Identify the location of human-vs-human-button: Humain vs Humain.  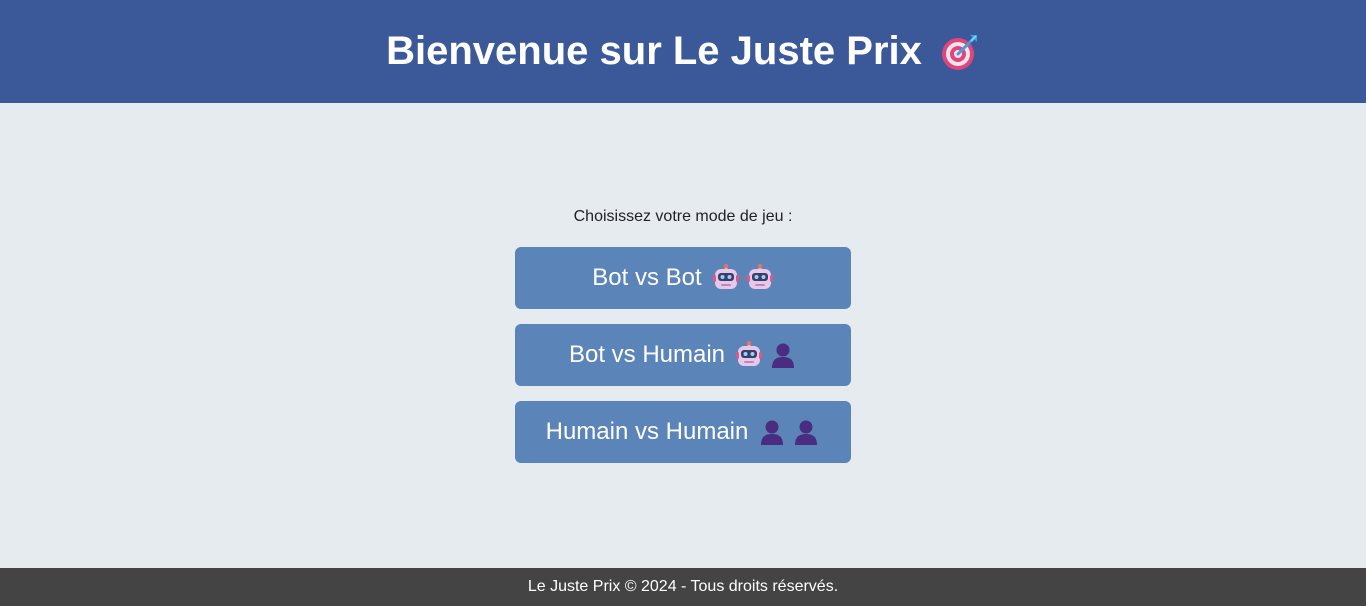
(683, 432).